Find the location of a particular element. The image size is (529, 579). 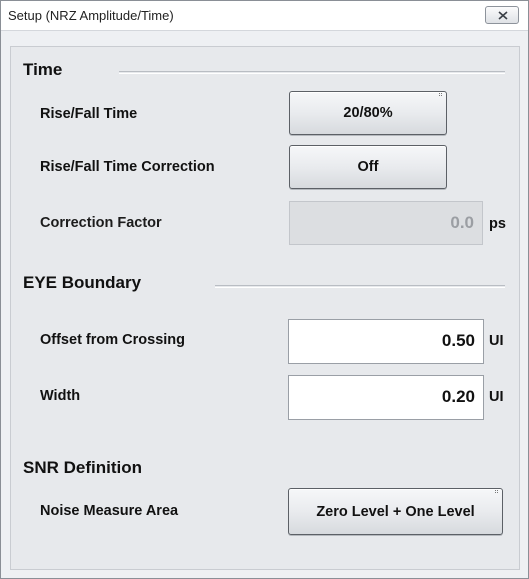

rise-fall-correction-value: Off is located at coordinates (368, 167).